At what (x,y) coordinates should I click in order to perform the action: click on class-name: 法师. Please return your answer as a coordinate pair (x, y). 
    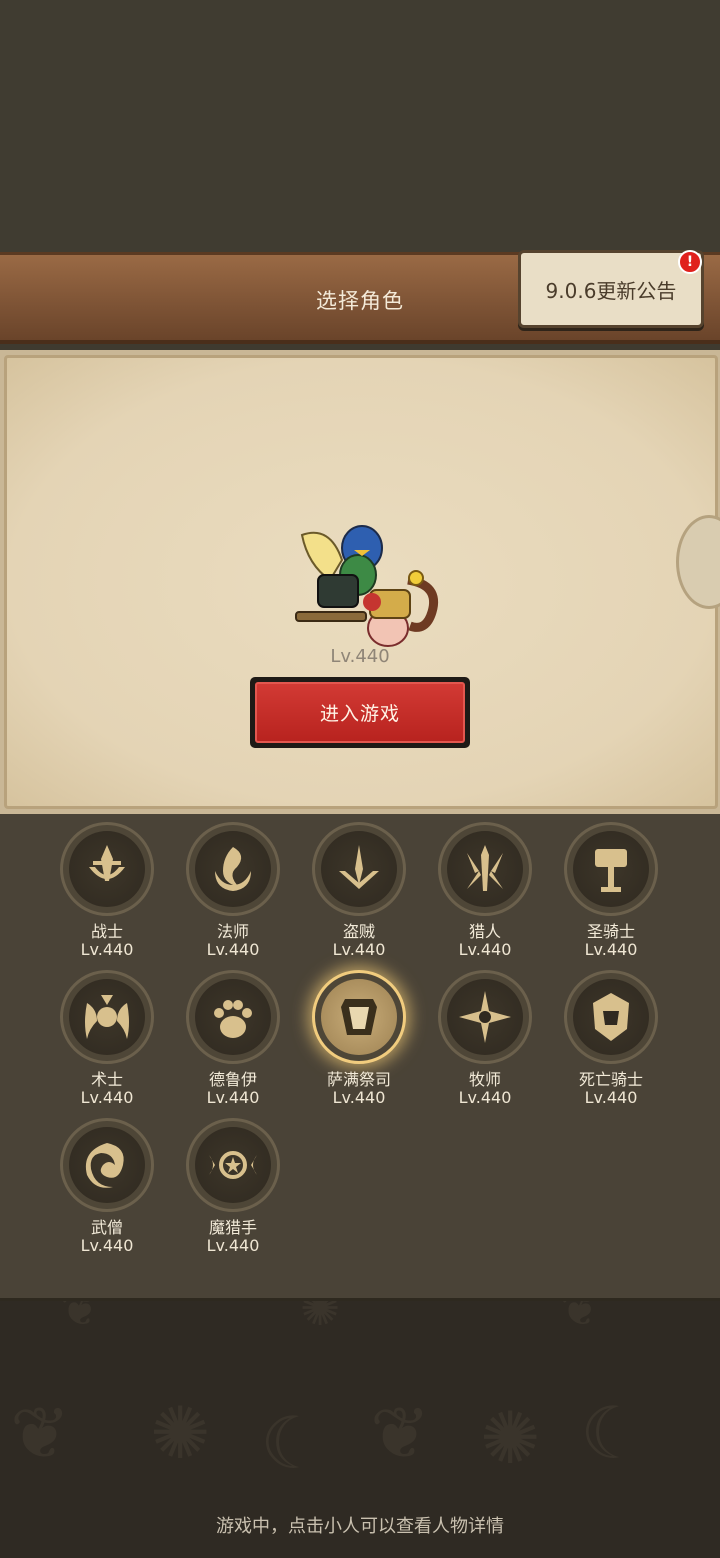
    Looking at the image, I should click on (232, 931).